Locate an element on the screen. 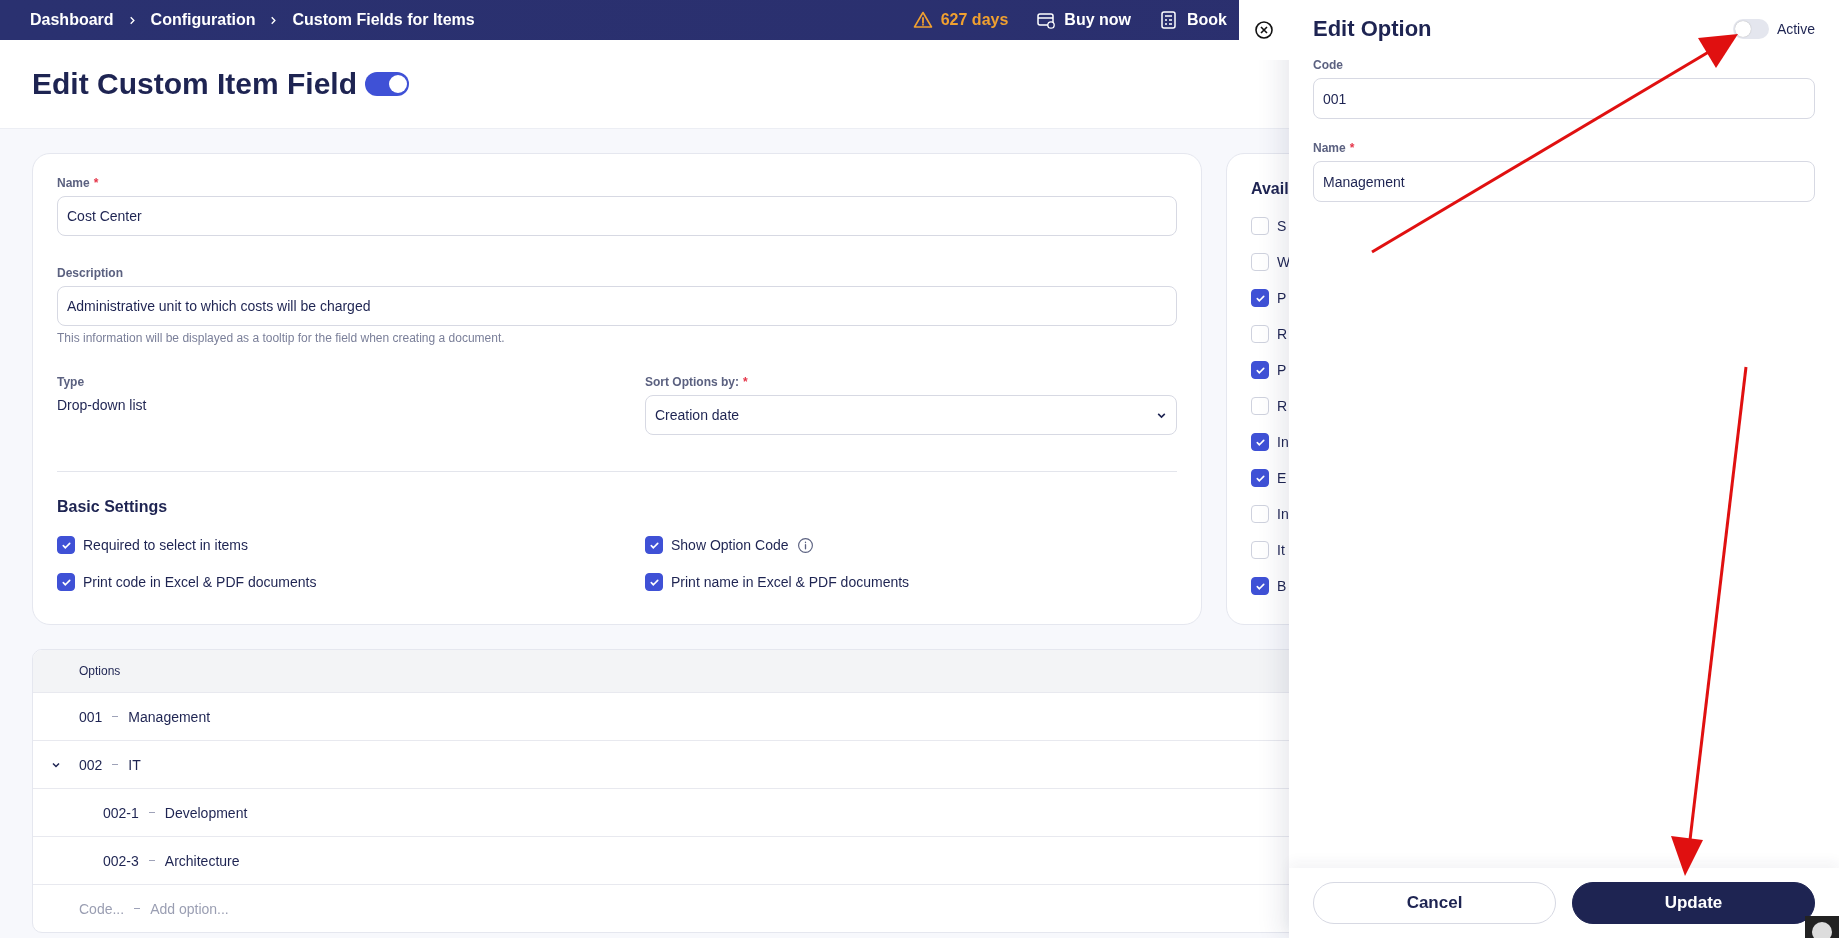  type-value: Drop-down list is located at coordinates (102, 405).